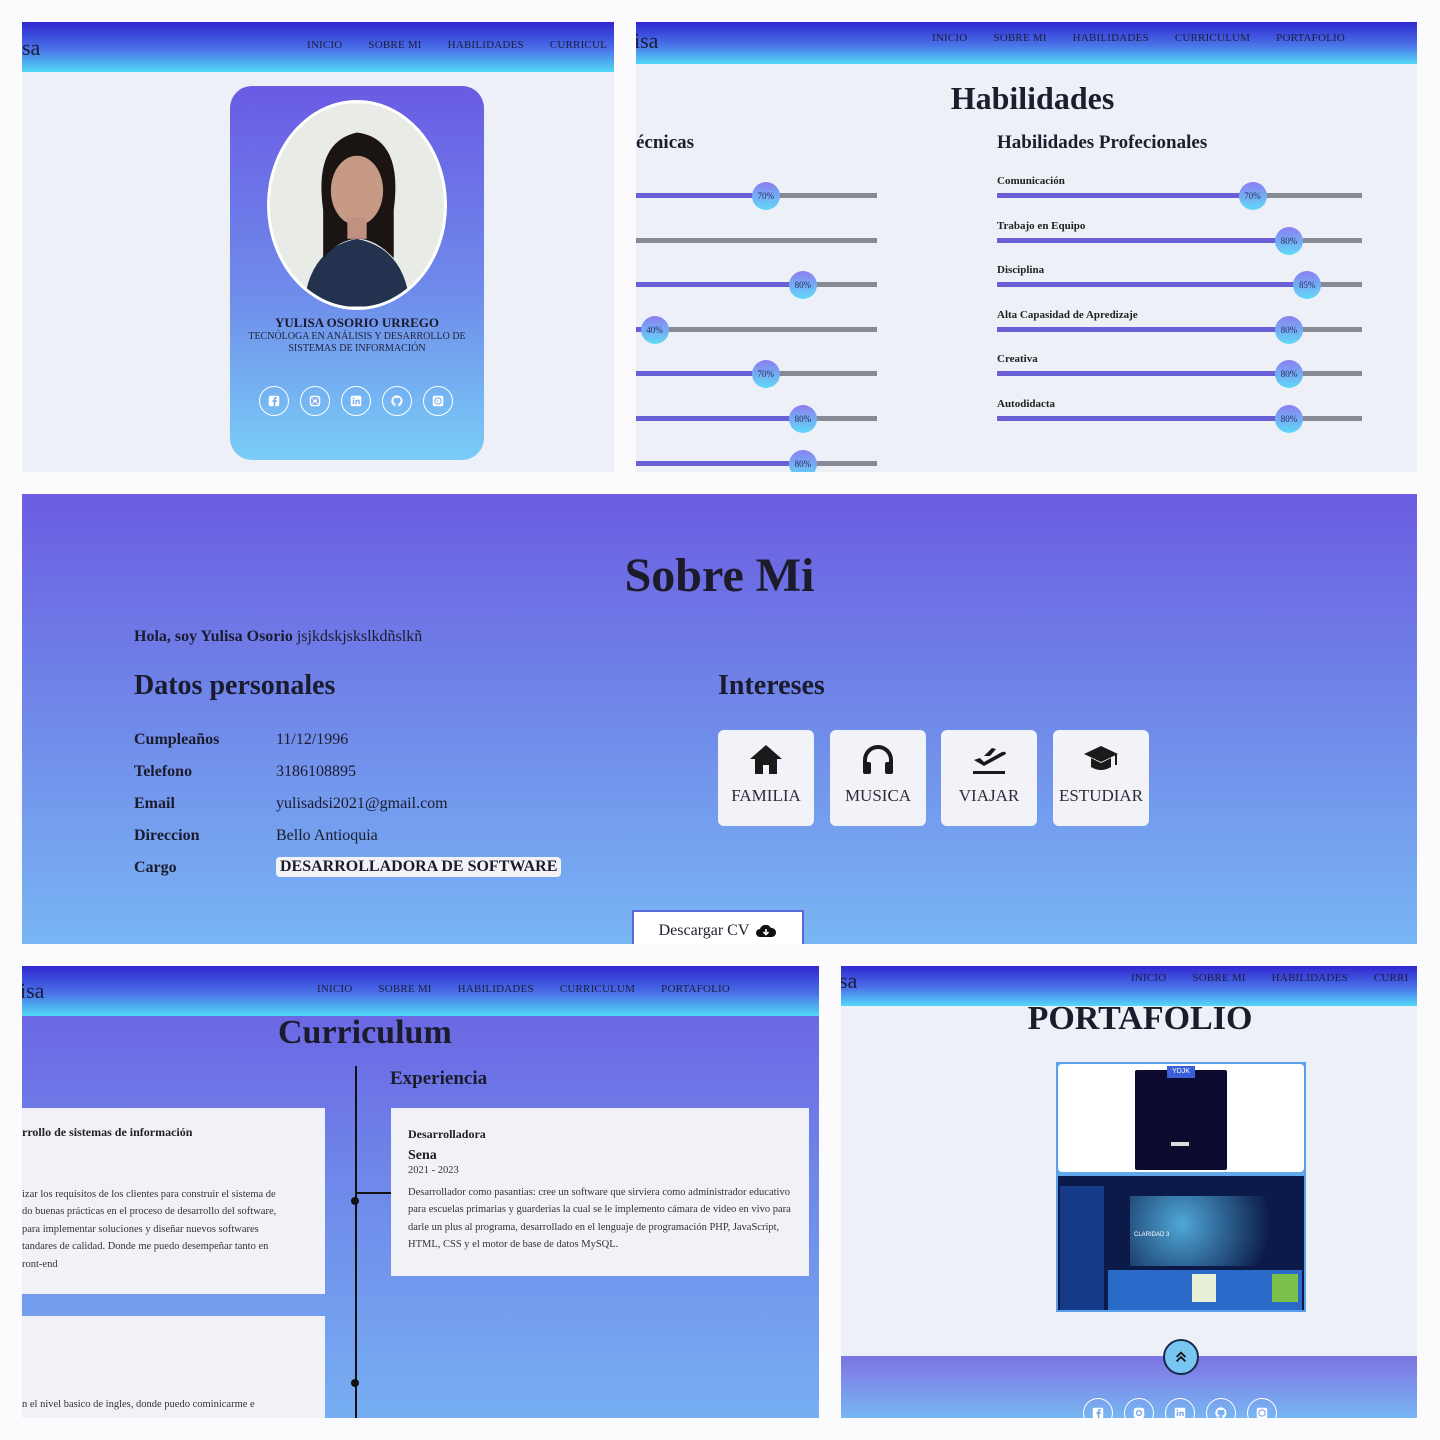  I want to click on email-row: Email yulisadsi2021@gmail.com, so click(291, 804).